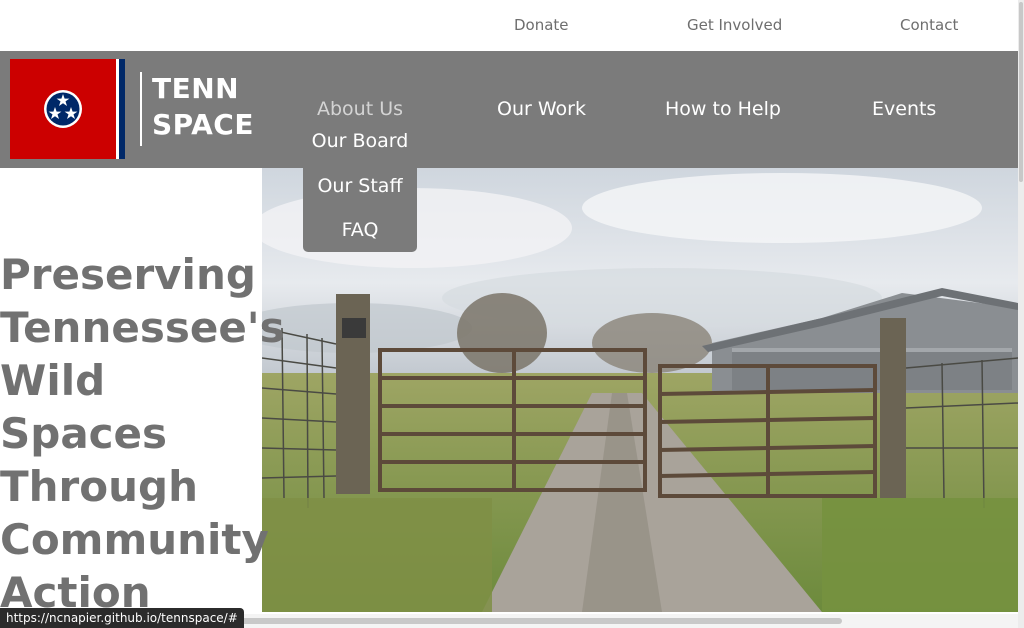  What do you see at coordinates (142, 327) in the screenshot?
I see `headline-line: Tennessee's` at bounding box center [142, 327].